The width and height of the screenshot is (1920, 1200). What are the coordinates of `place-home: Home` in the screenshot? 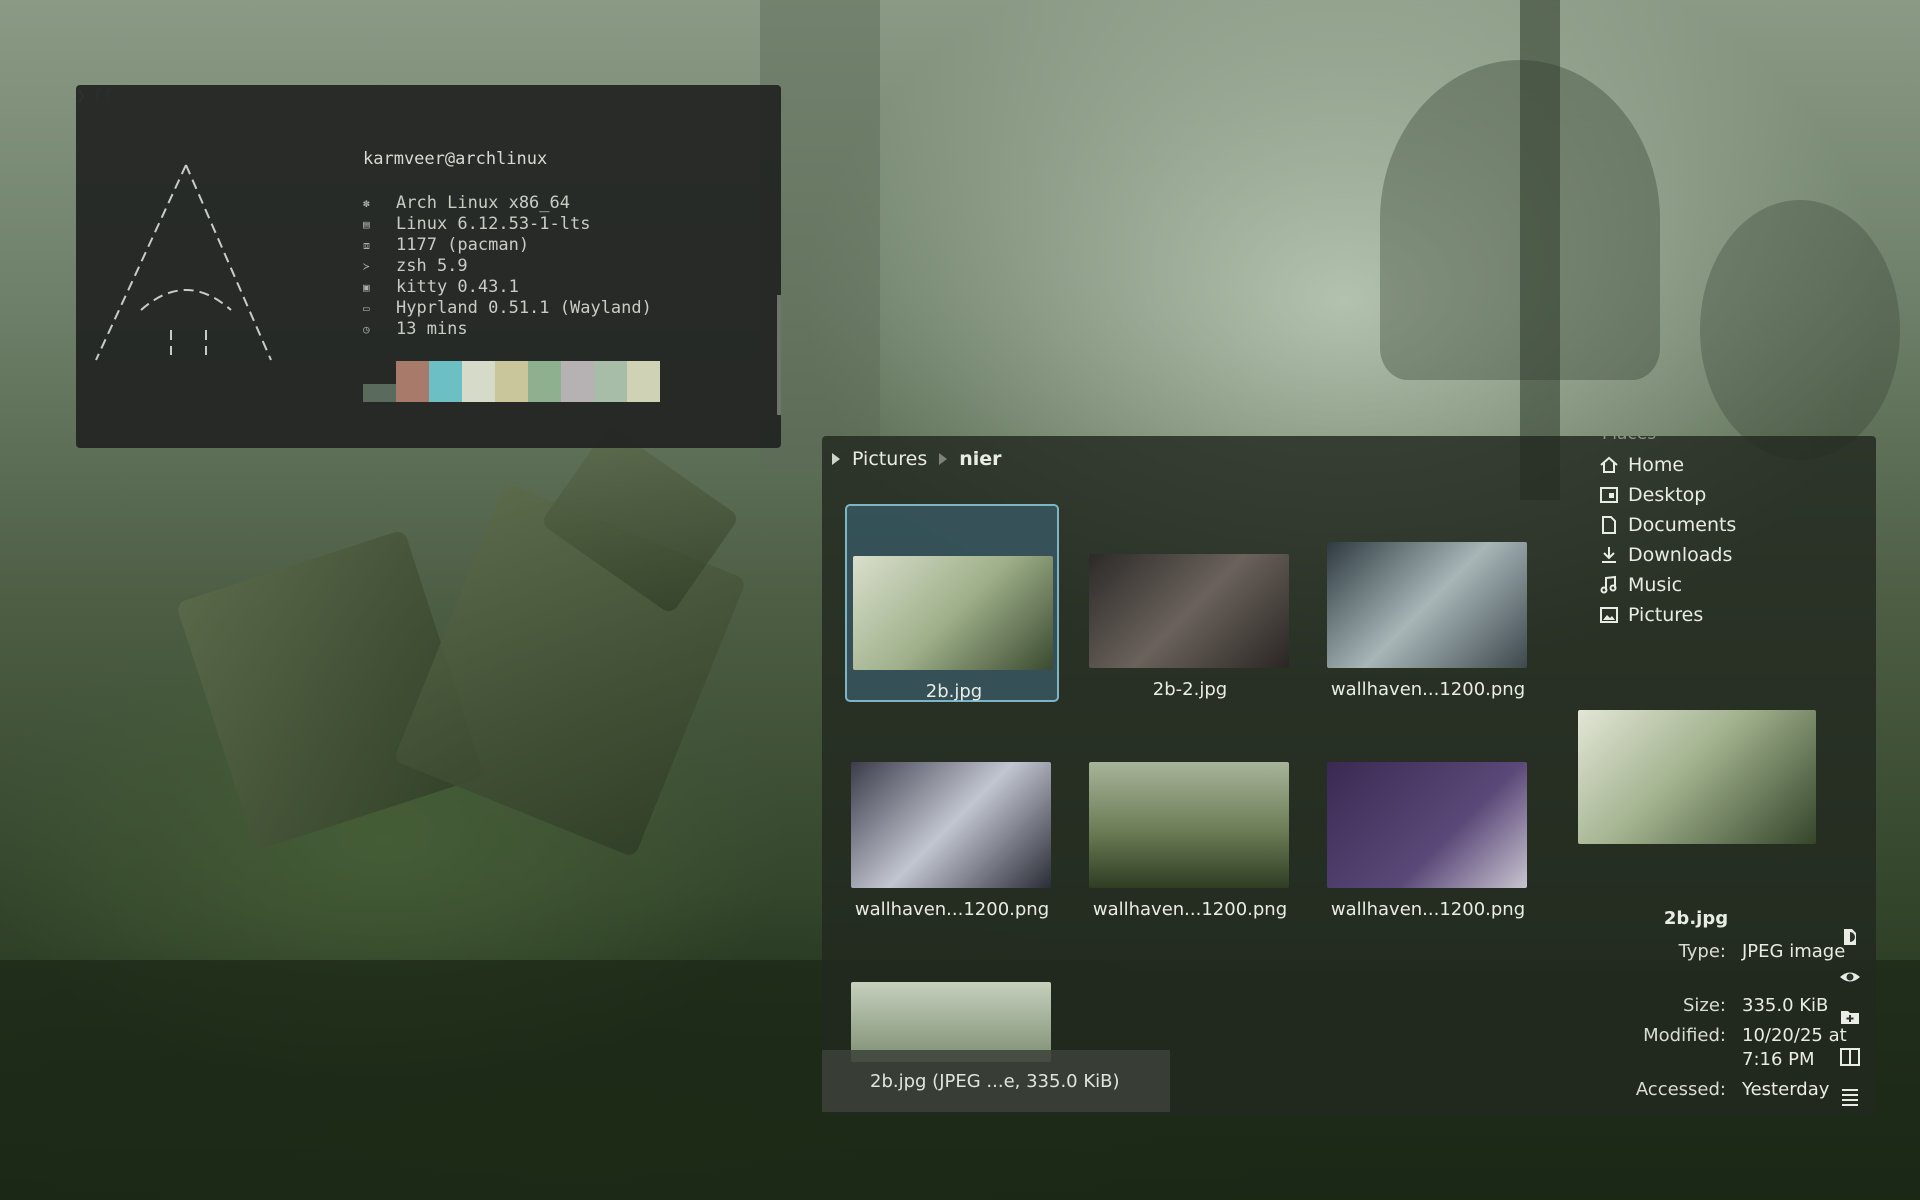 It's located at (1641, 465).